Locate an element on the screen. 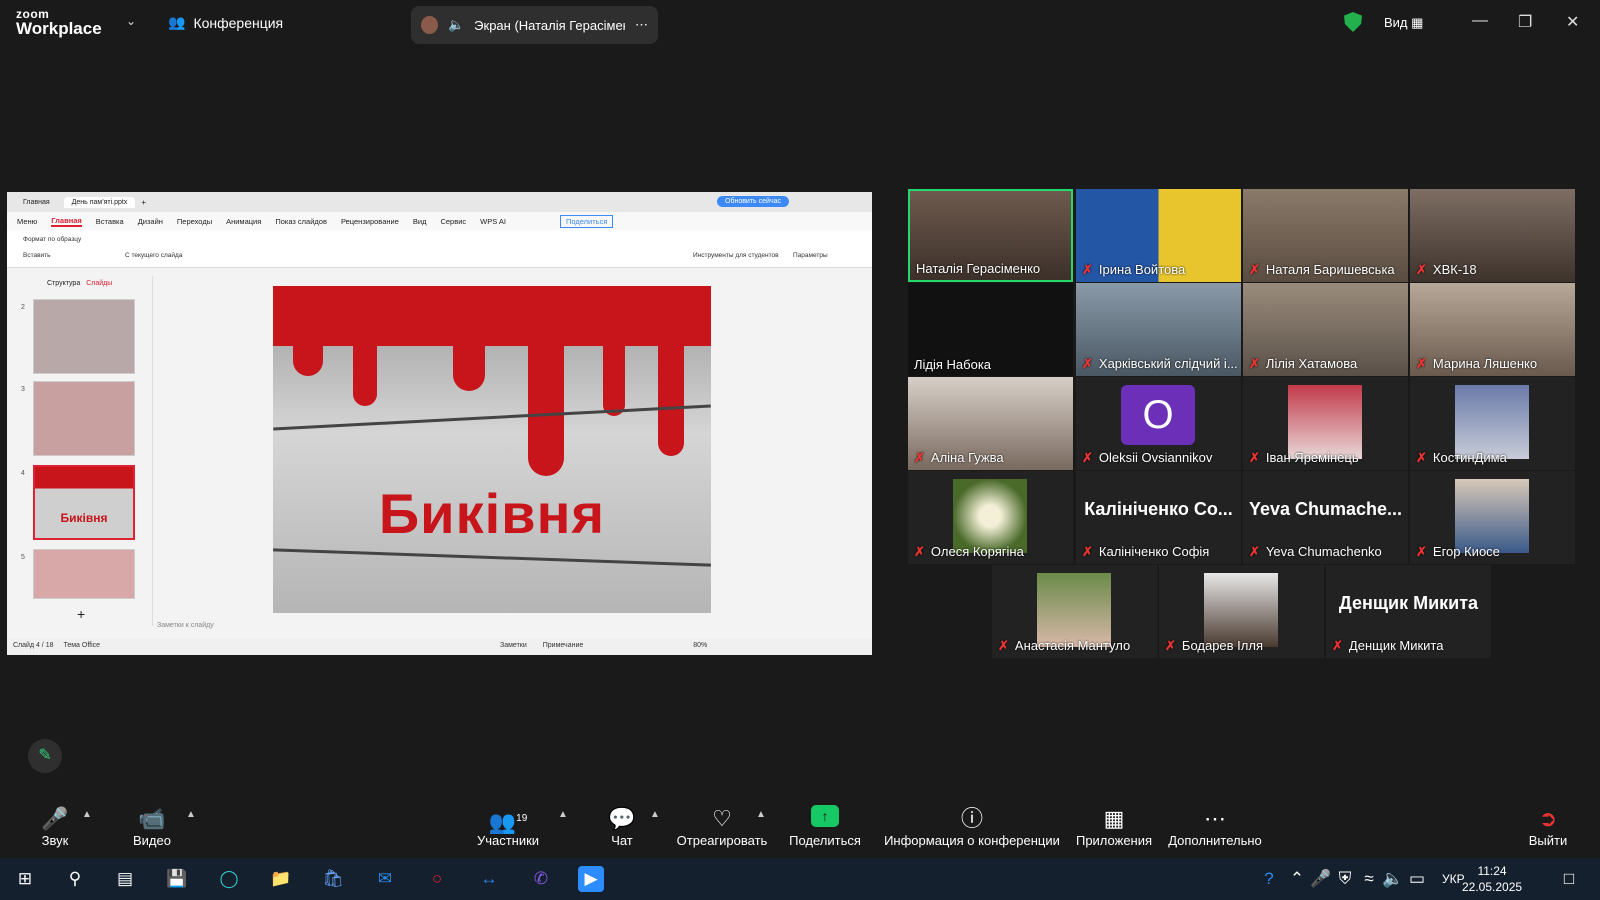 The image size is (1600, 900). windows-start-icon: ⊞ is located at coordinates (25, 879).